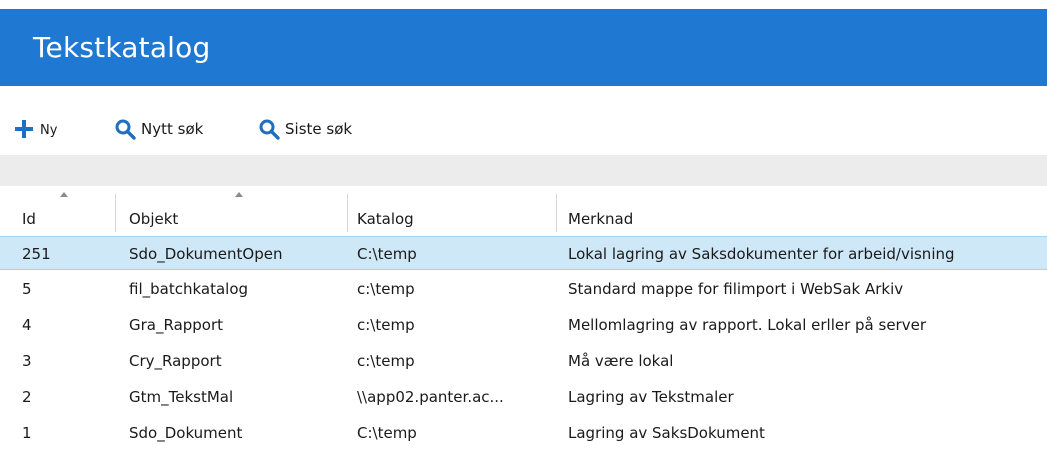 The width and height of the screenshot is (1047, 450). Describe the element at coordinates (27, 325) in the screenshot. I see `cell-id: 4` at that location.